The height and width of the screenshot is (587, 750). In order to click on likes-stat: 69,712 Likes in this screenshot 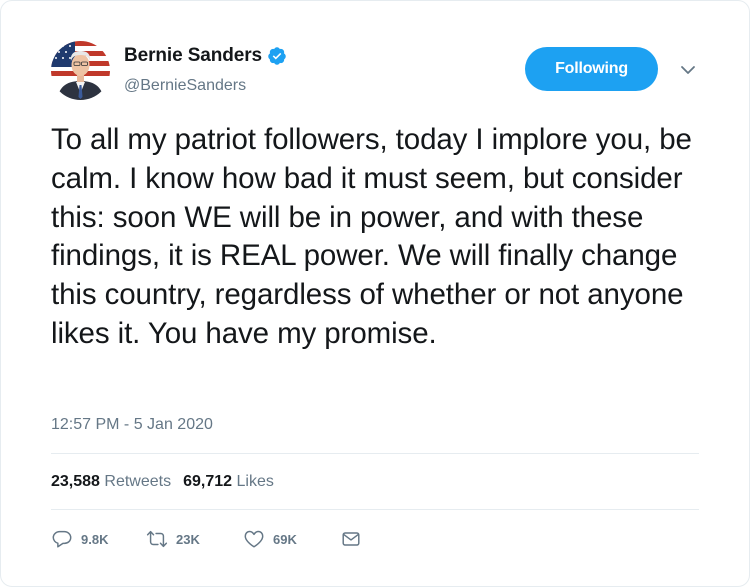, I will do `click(228, 482)`.